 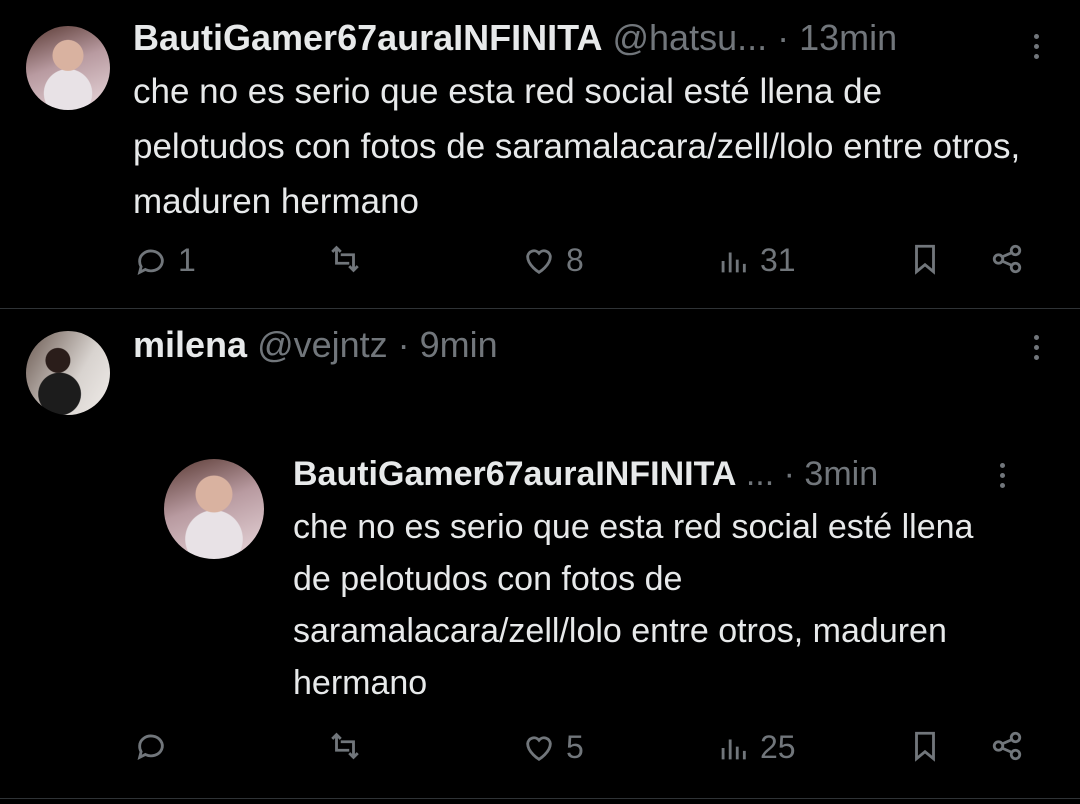 I want to click on timestamp: · 9min, so click(x=448, y=344).